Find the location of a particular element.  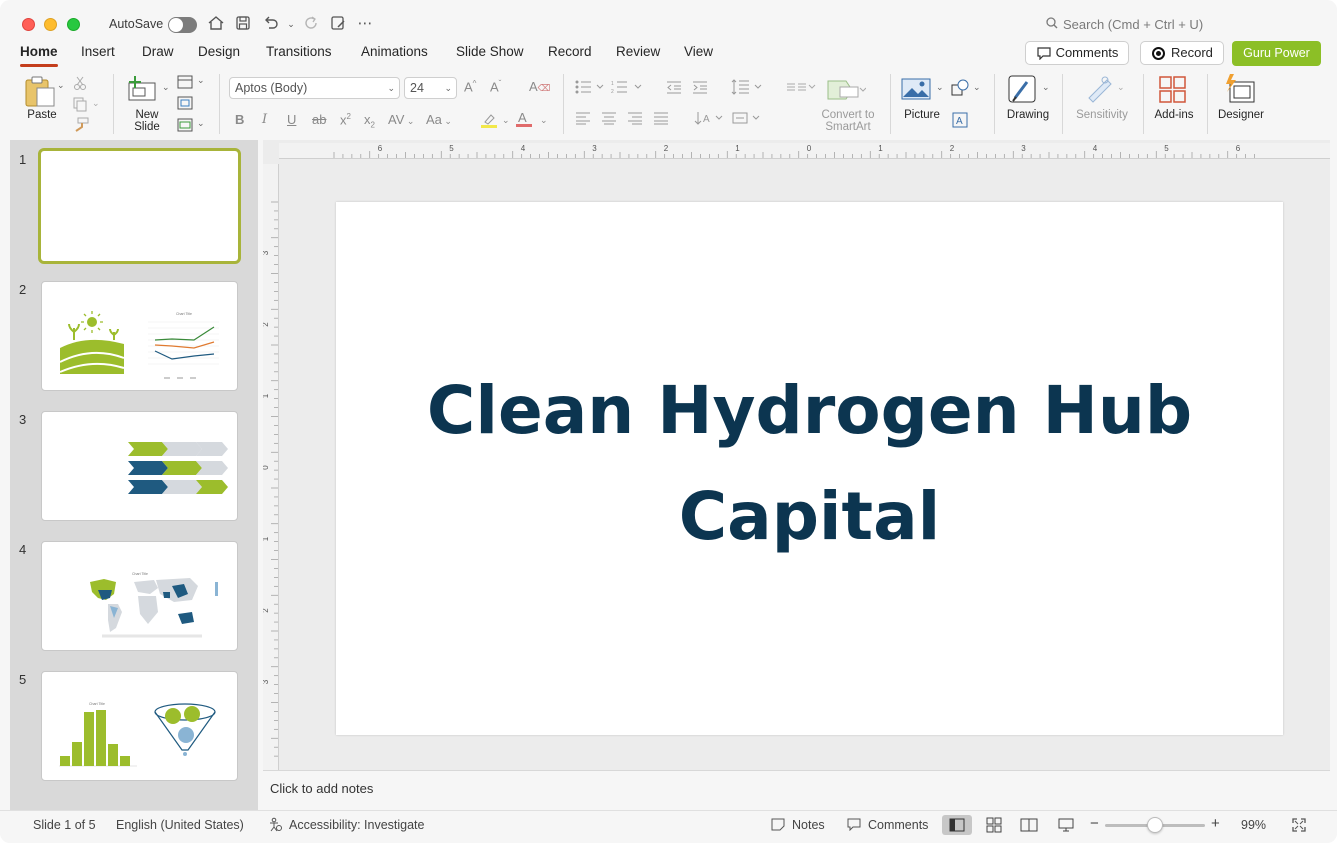

zoom-window-button is located at coordinates (73, 24).